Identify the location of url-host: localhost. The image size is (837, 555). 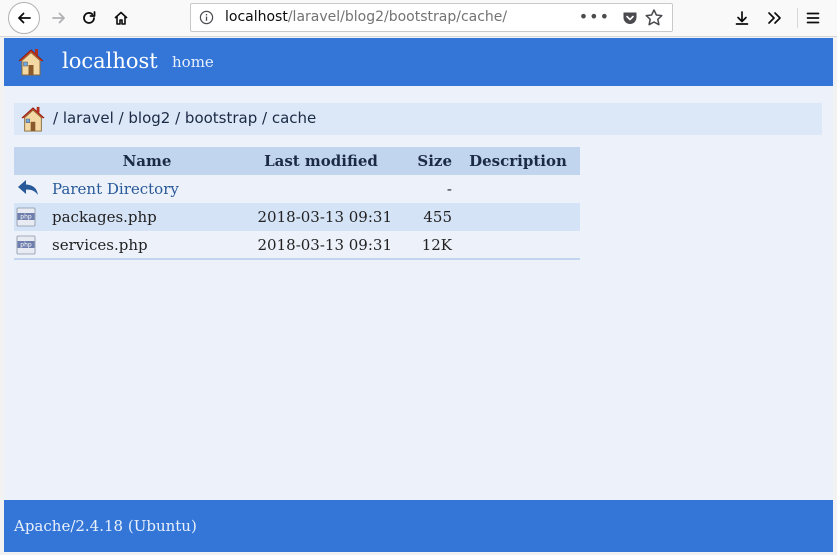
(256, 17).